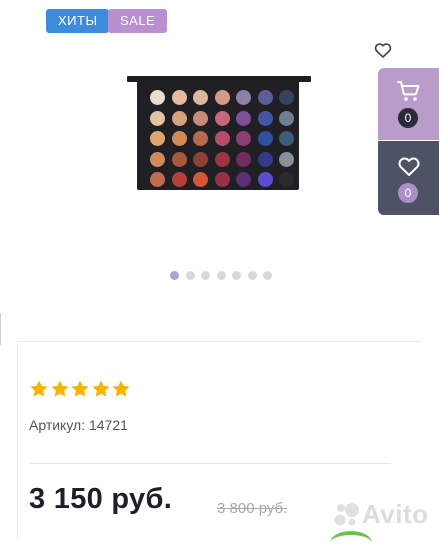  What do you see at coordinates (17, 440) in the screenshot?
I see `content-left-border` at bounding box center [17, 440].